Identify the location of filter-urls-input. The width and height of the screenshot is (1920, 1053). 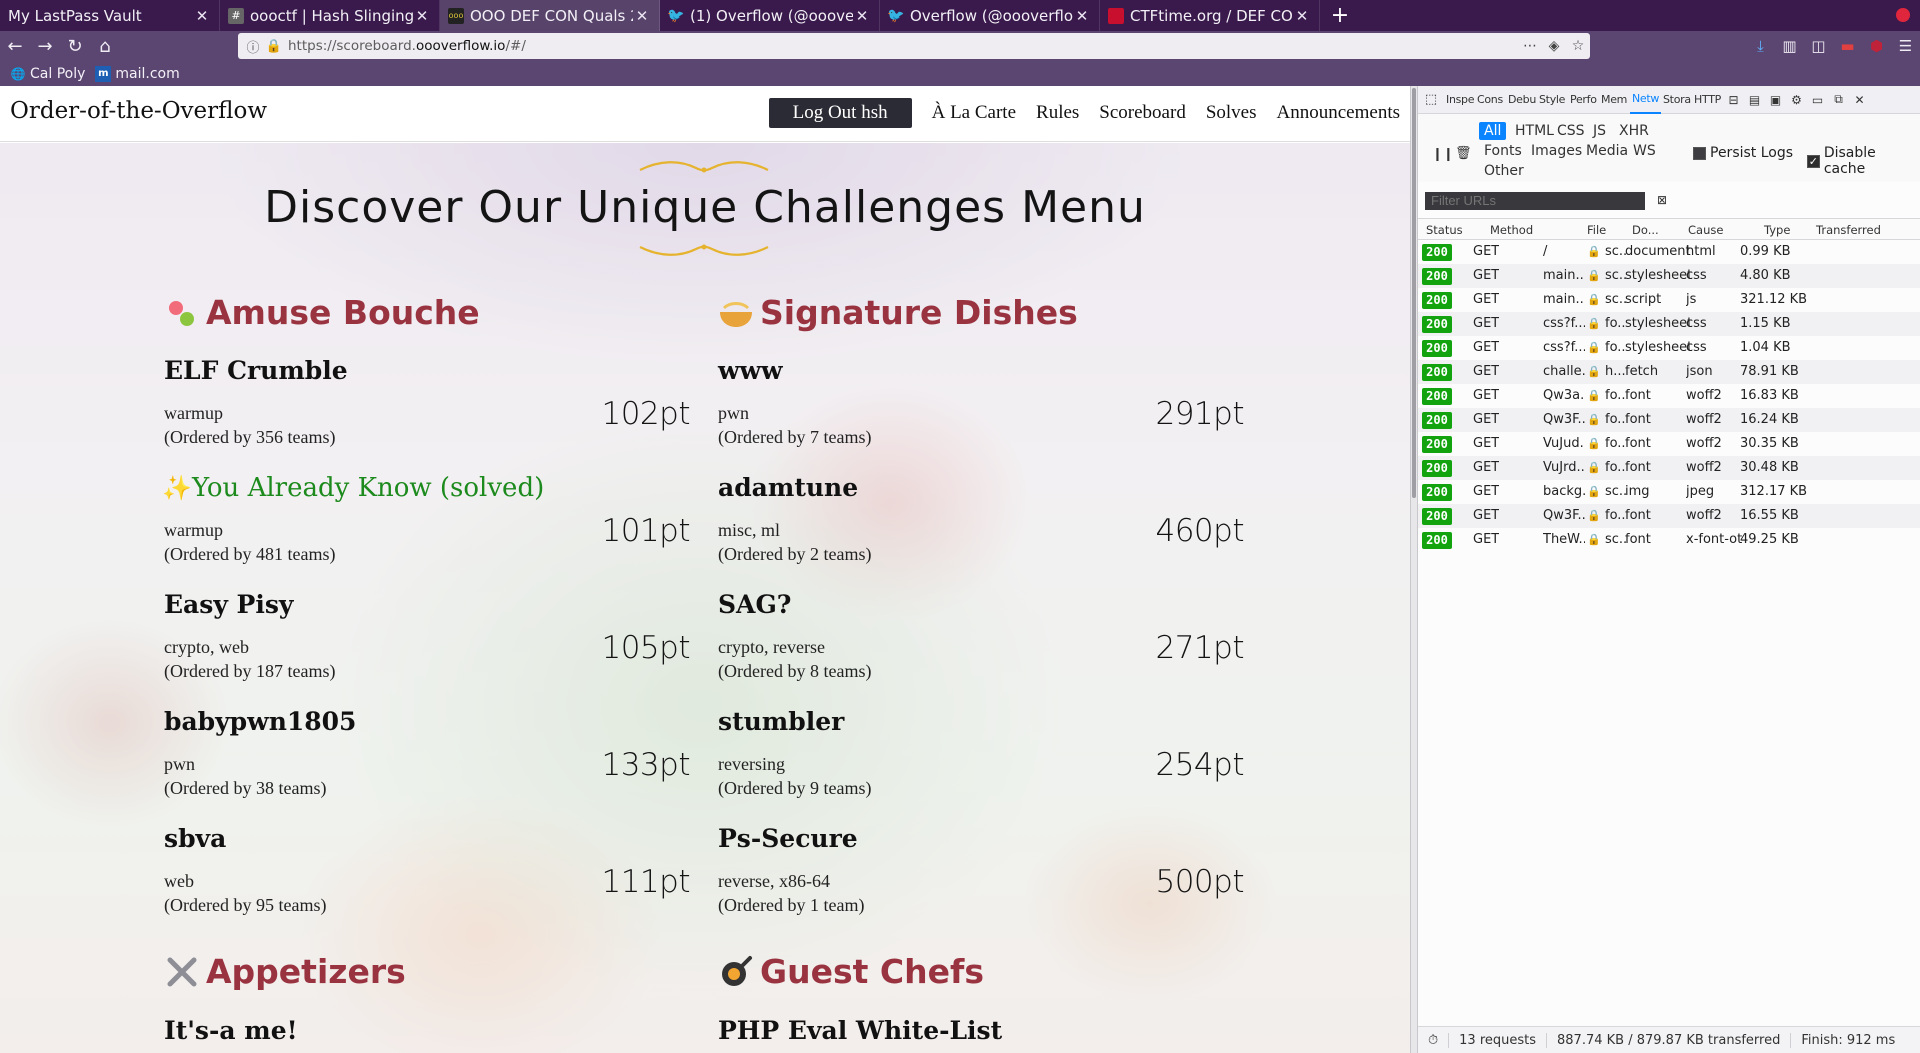
(1535, 201).